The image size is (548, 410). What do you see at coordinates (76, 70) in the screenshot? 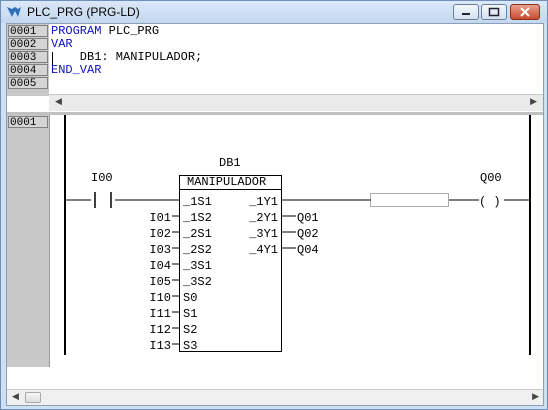
I see `code-line: END_VAR` at bounding box center [76, 70].